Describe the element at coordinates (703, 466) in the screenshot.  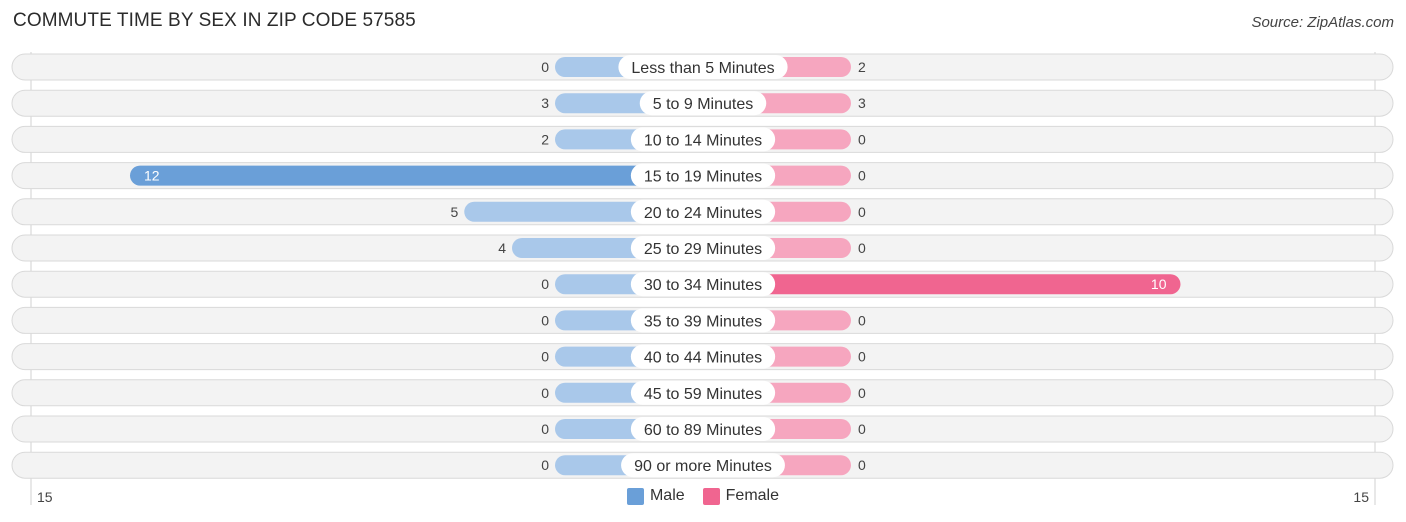
I see `category-label: 90 or more Minutes` at that location.